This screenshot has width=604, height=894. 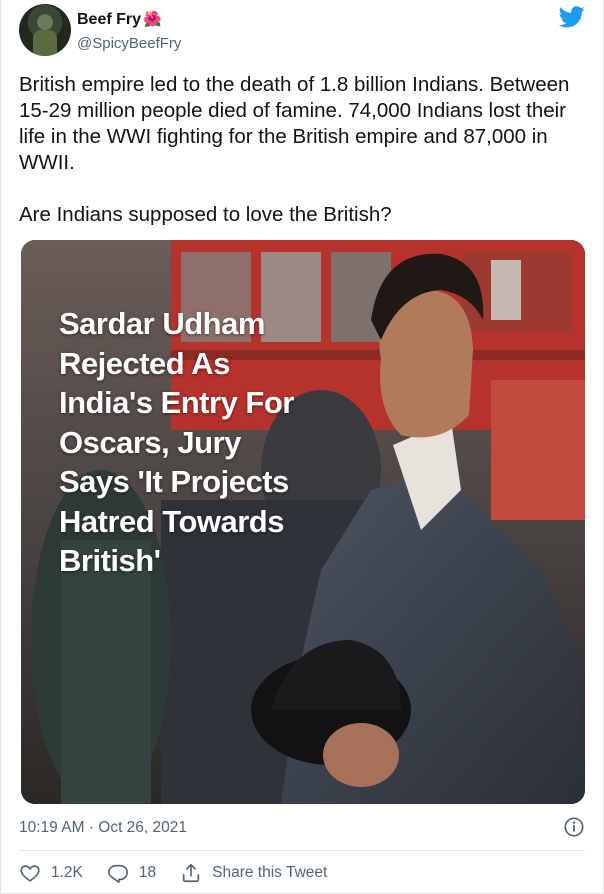 What do you see at coordinates (302, 850) in the screenshot?
I see `divider` at bounding box center [302, 850].